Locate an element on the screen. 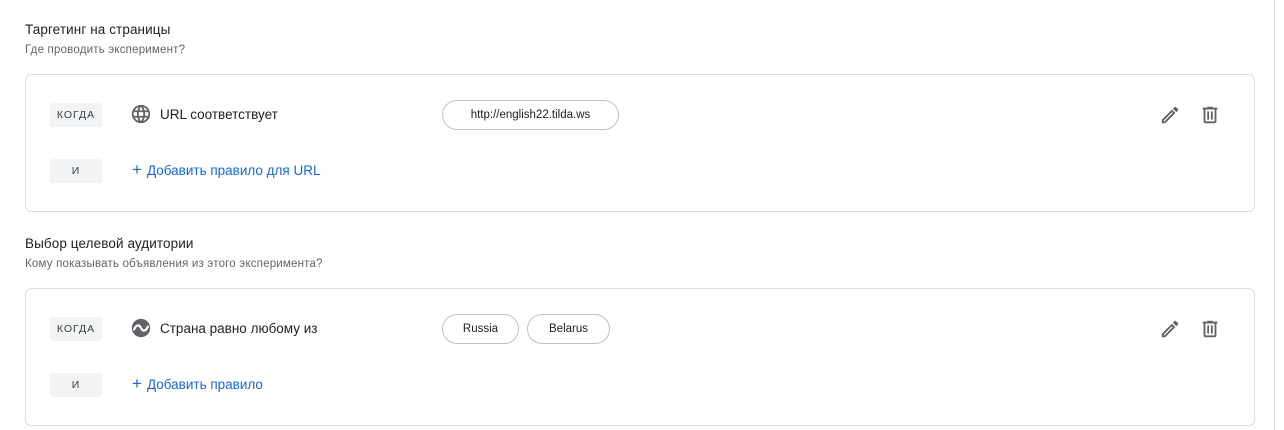  targeting-title: Таргетинг на страницы is located at coordinates (98, 29).